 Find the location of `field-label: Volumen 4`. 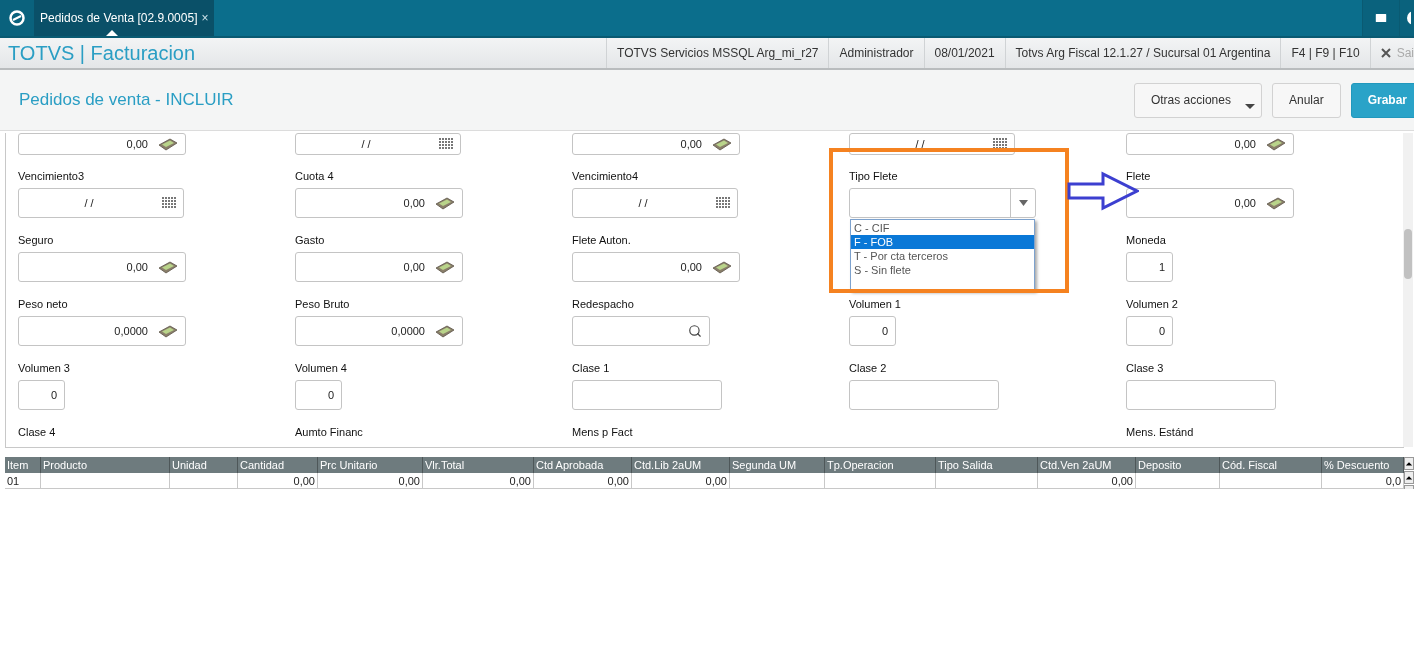

field-label: Volumen 4 is located at coordinates (321, 368).